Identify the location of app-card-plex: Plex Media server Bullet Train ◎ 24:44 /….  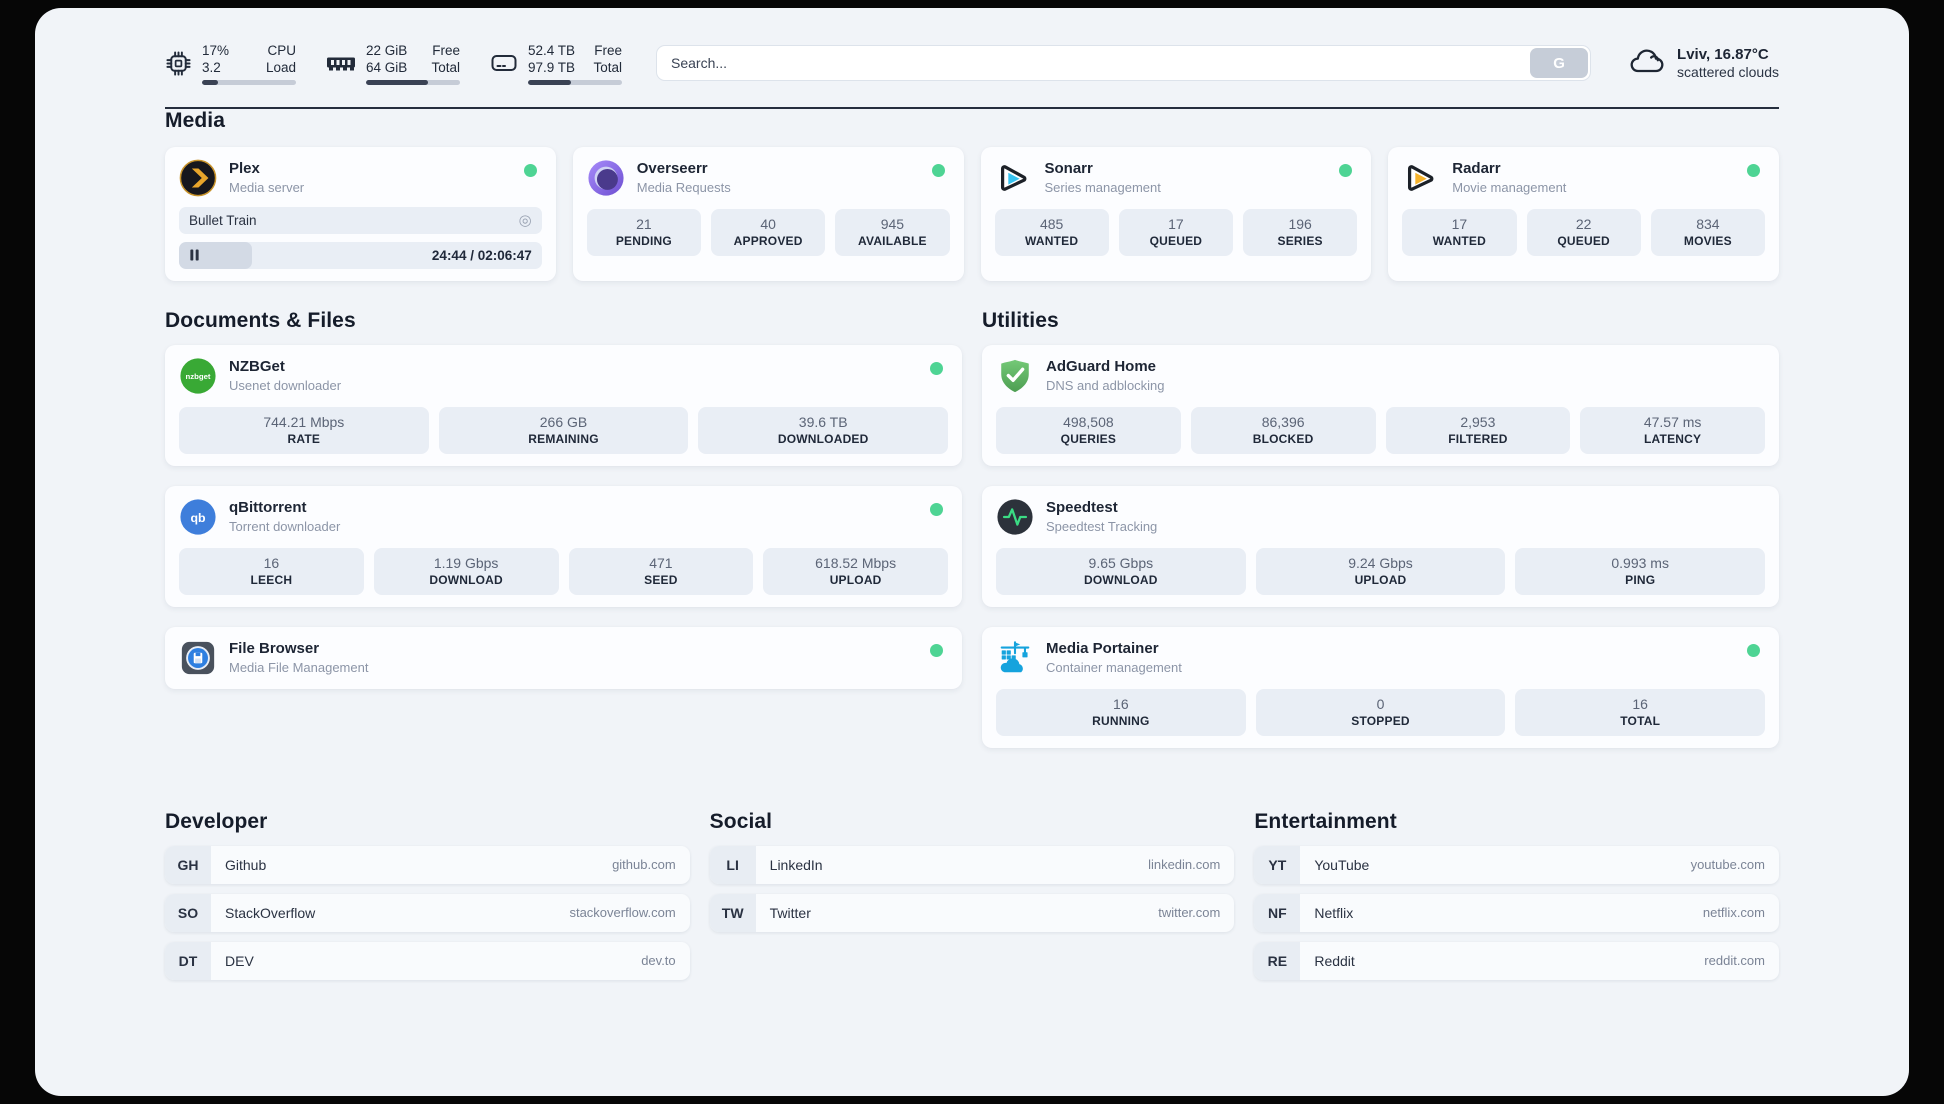
(360, 213).